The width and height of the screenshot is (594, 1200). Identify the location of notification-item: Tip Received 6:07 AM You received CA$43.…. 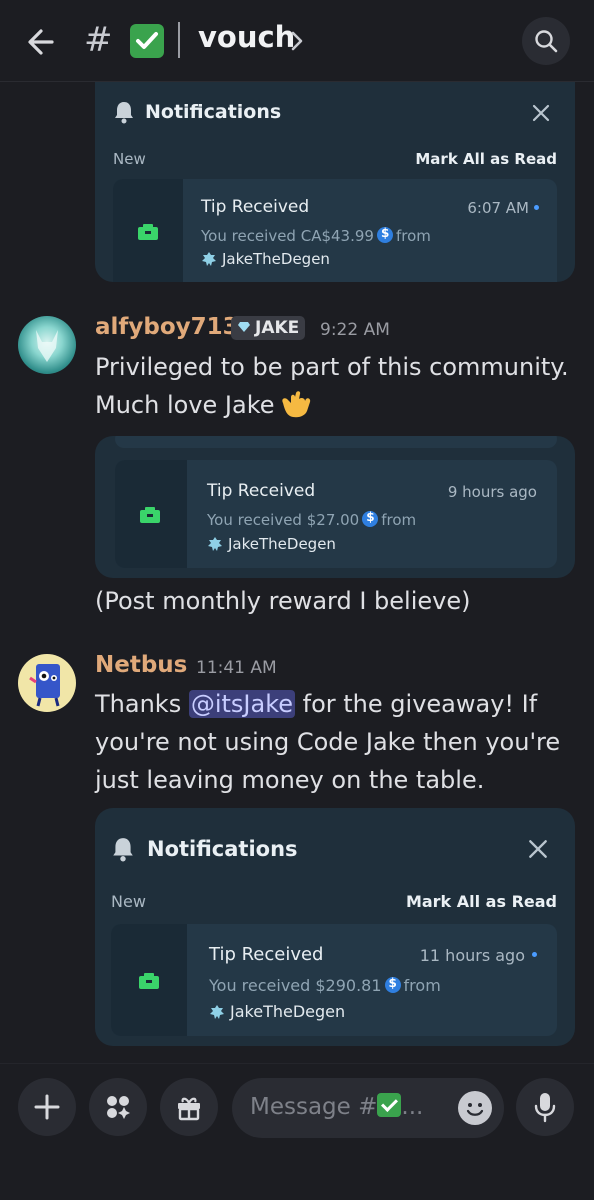
(335, 230).